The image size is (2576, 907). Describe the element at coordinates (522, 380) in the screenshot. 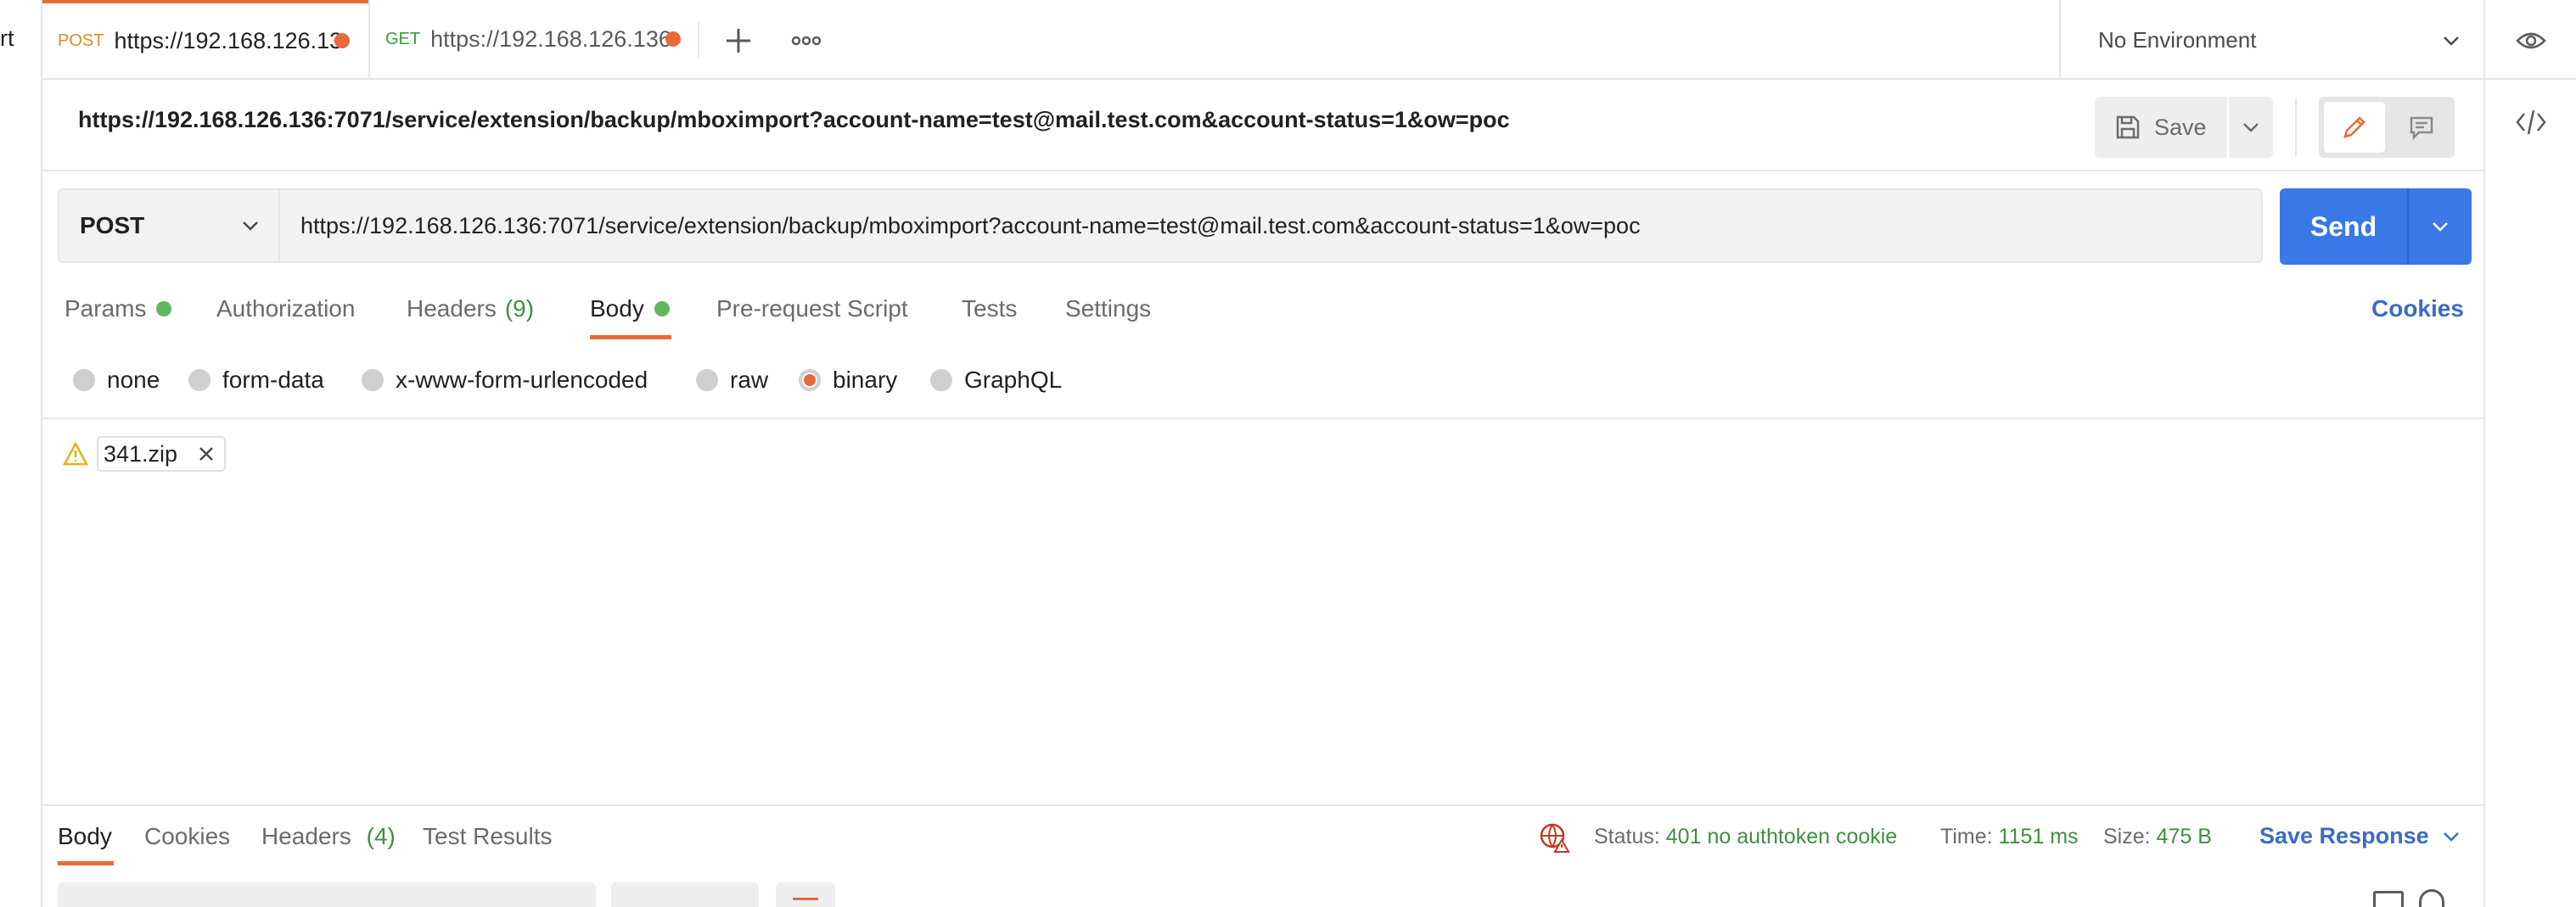

I see `radio-label: x-www-form-urlencoded` at that location.